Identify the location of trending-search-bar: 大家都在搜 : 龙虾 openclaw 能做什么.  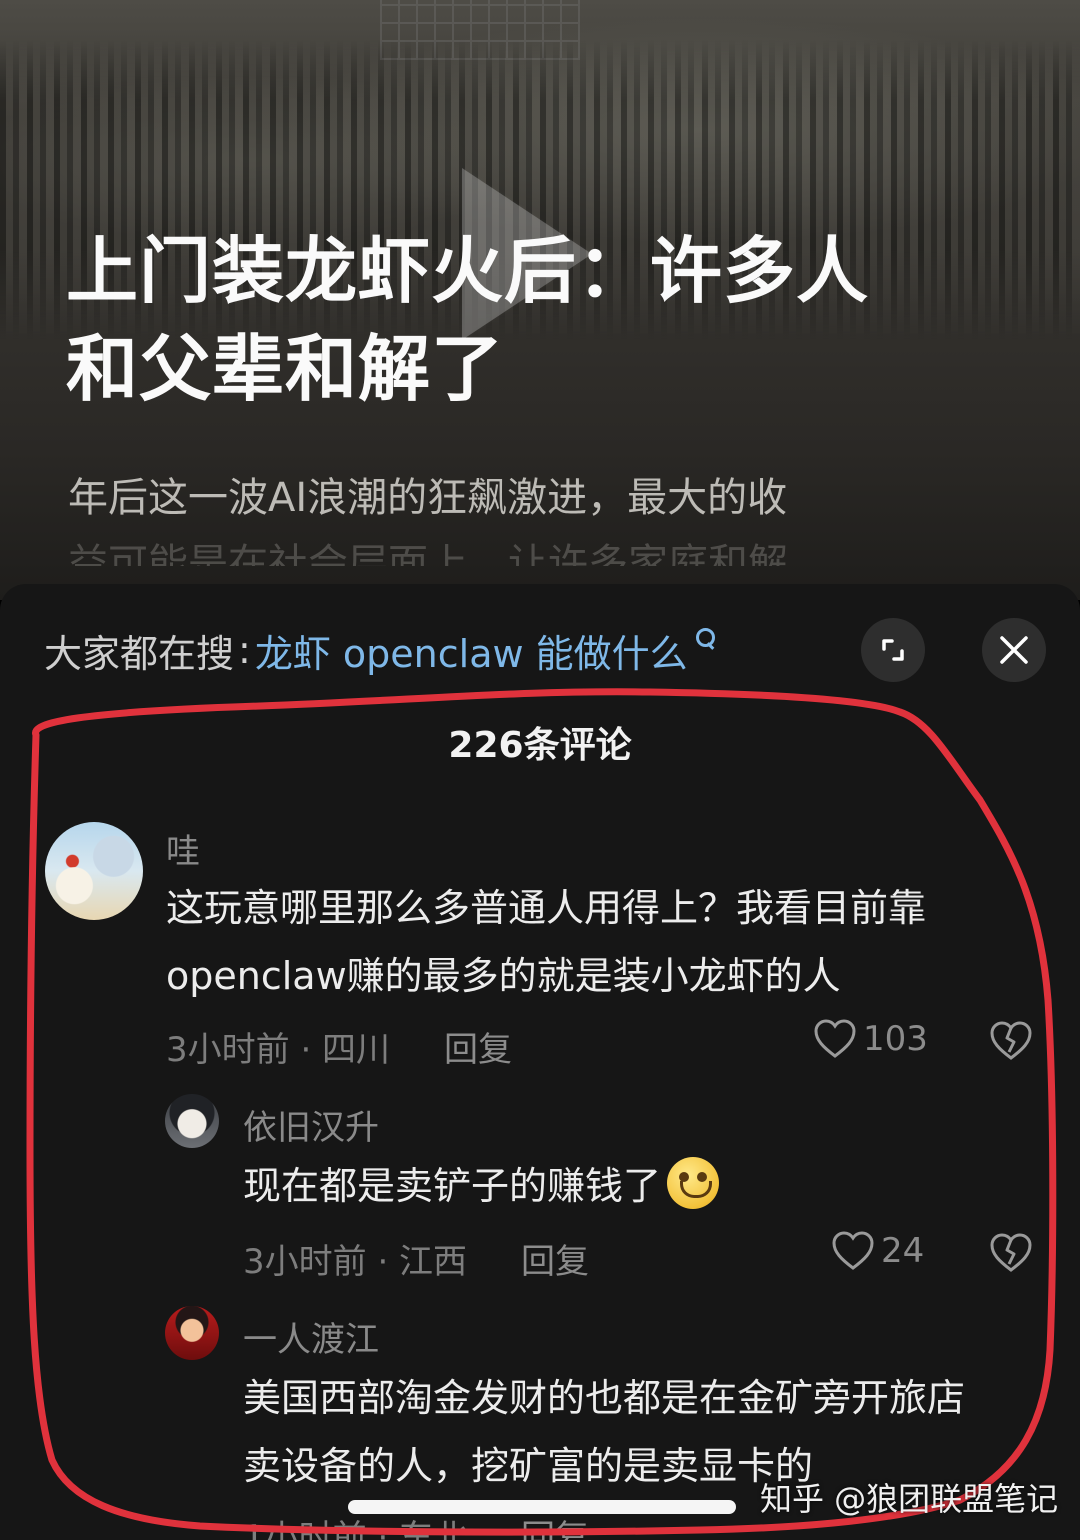
(382, 650).